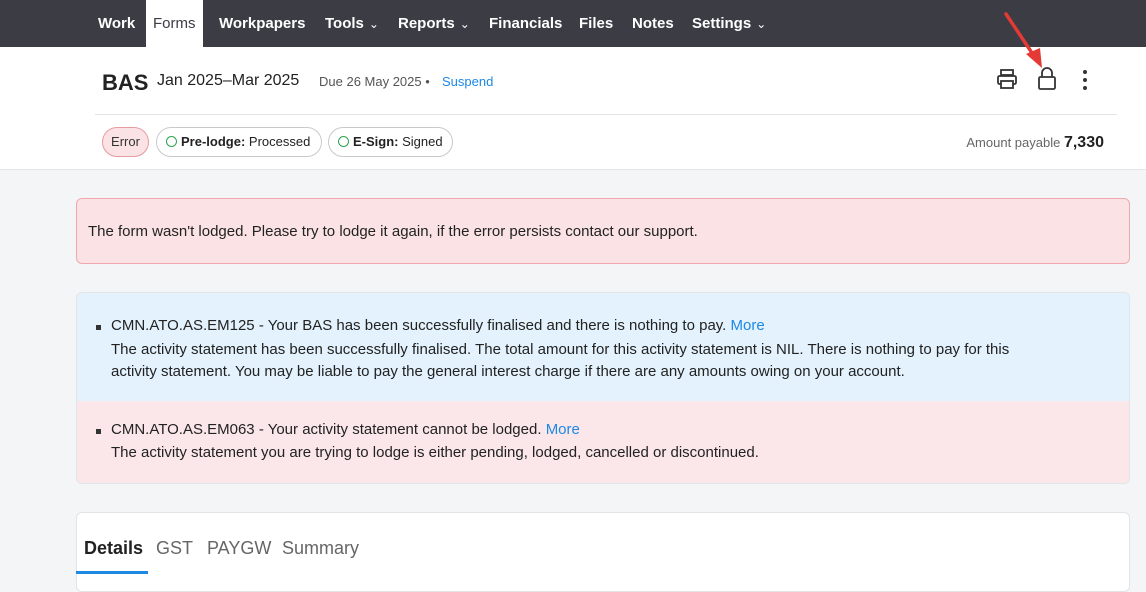  I want to click on nav-item-notes: Notes, so click(653, 23).